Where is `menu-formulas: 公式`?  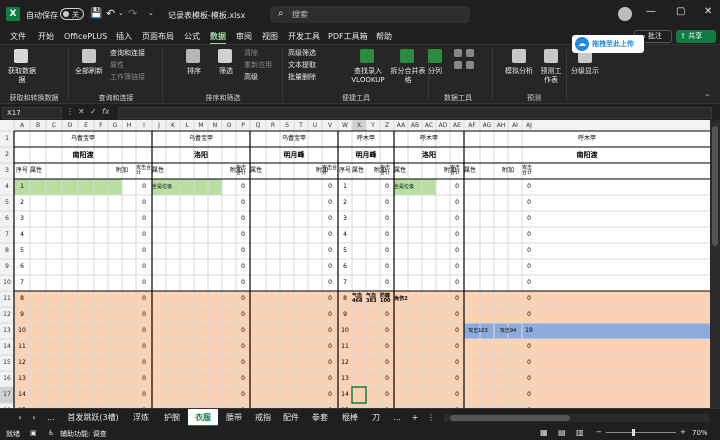
menu-formulas: 公式 is located at coordinates (192, 37).